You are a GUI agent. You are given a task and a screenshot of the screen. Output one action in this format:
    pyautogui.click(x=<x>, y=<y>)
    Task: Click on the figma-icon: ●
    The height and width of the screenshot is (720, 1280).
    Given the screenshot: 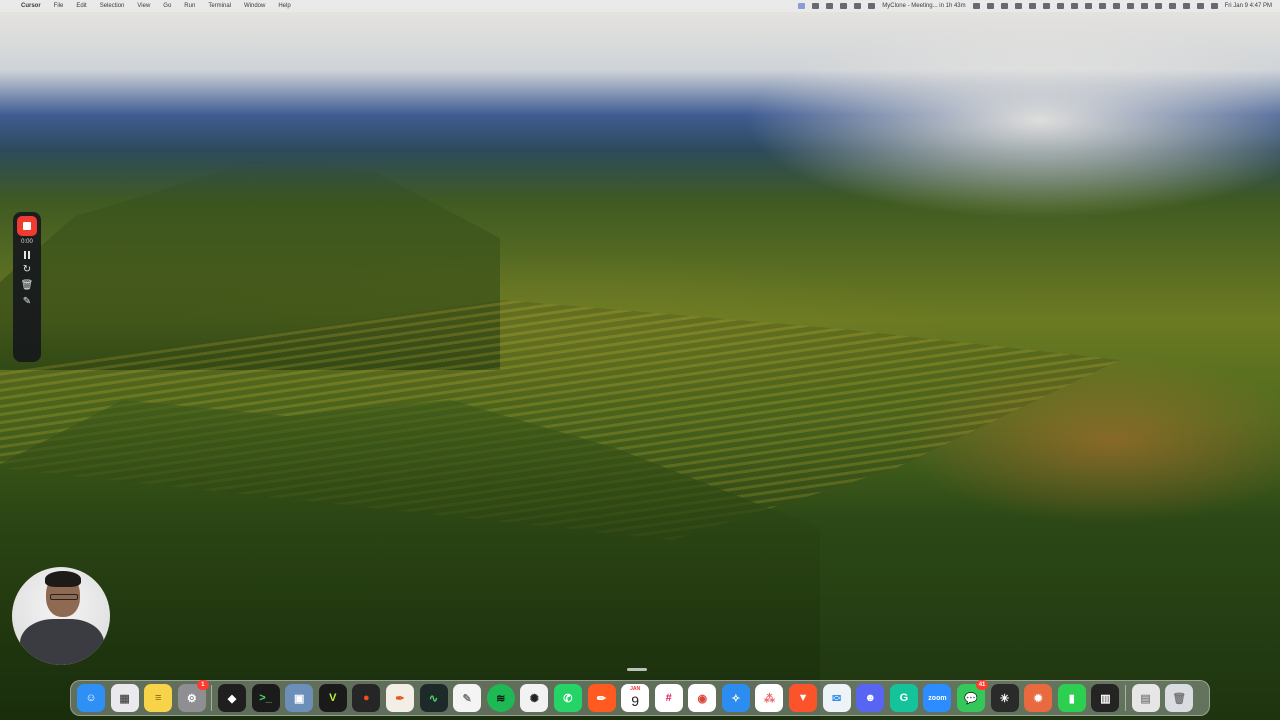 What is the action you would take?
    pyautogui.click(x=366, y=698)
    